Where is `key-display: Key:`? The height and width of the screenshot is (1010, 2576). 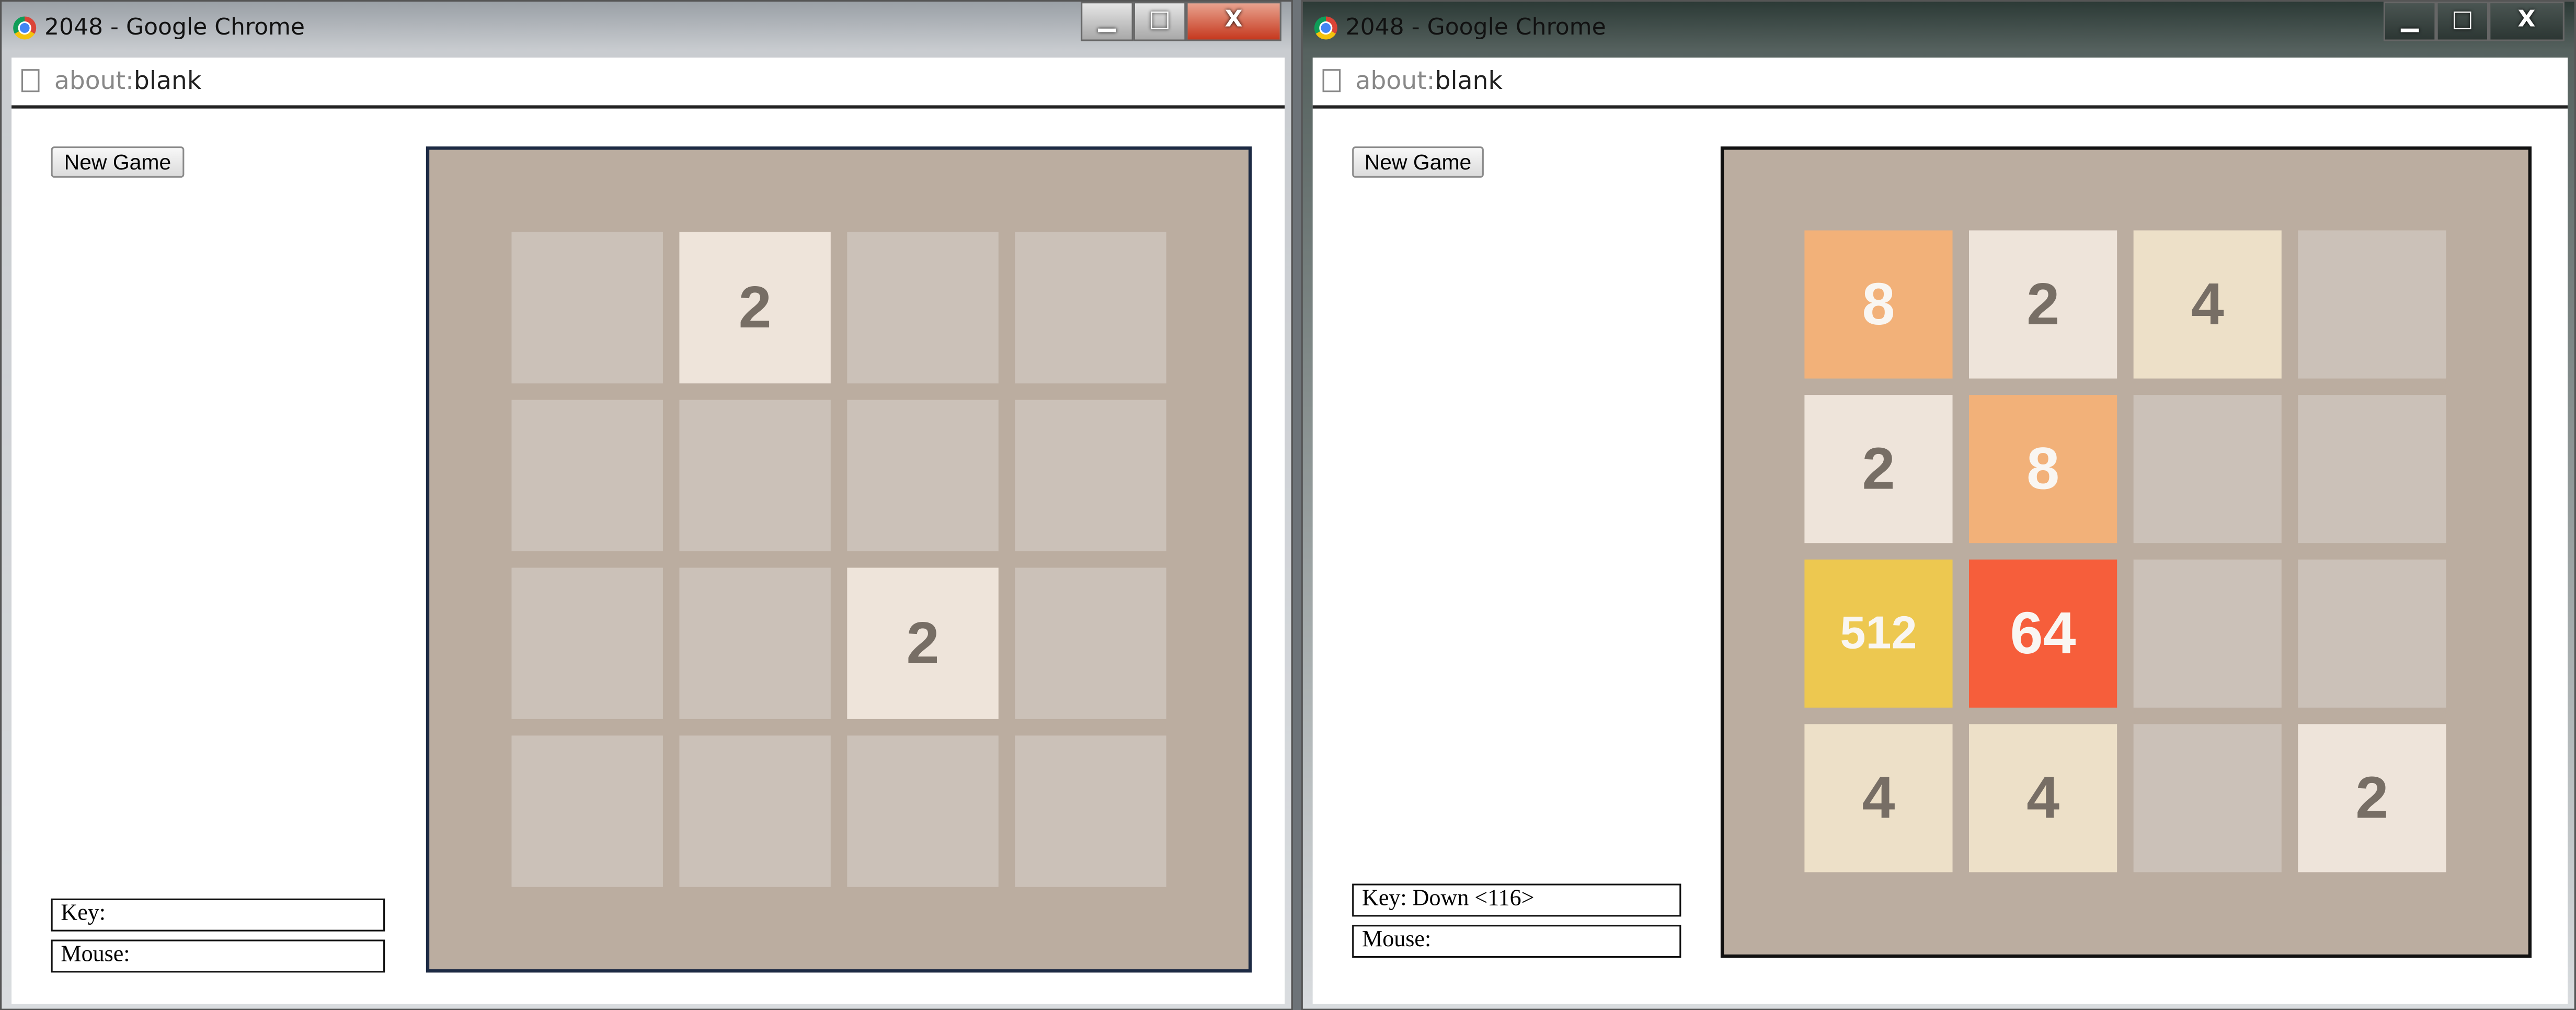
key-display: Key: is located at coordinates (218, 915).